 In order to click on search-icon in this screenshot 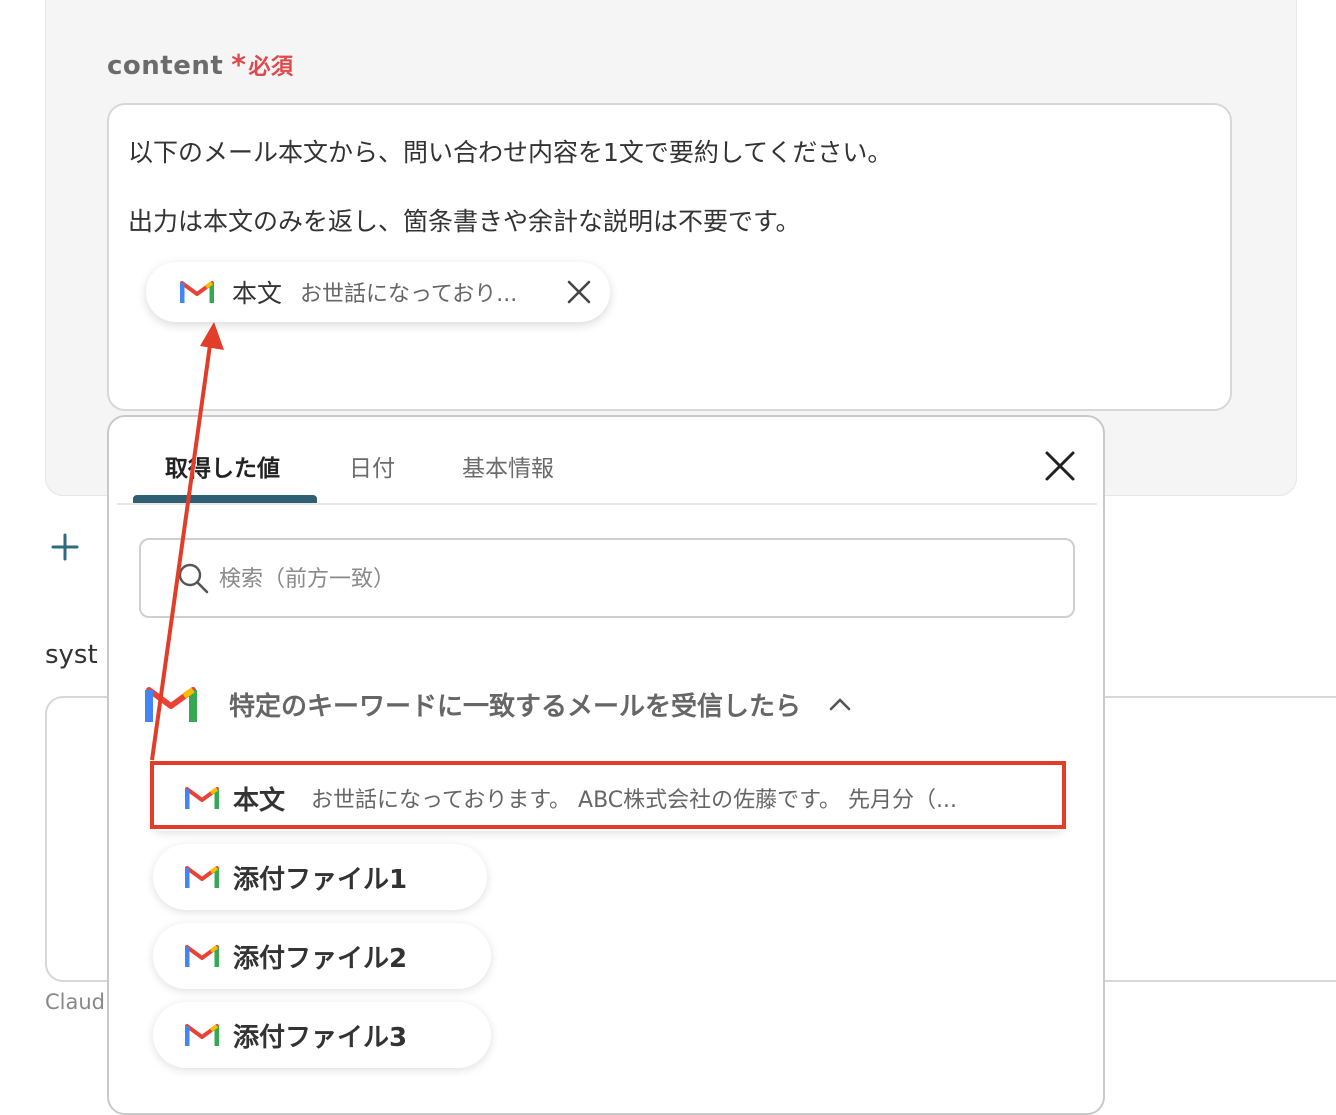, I will do `click(193, 578)`.